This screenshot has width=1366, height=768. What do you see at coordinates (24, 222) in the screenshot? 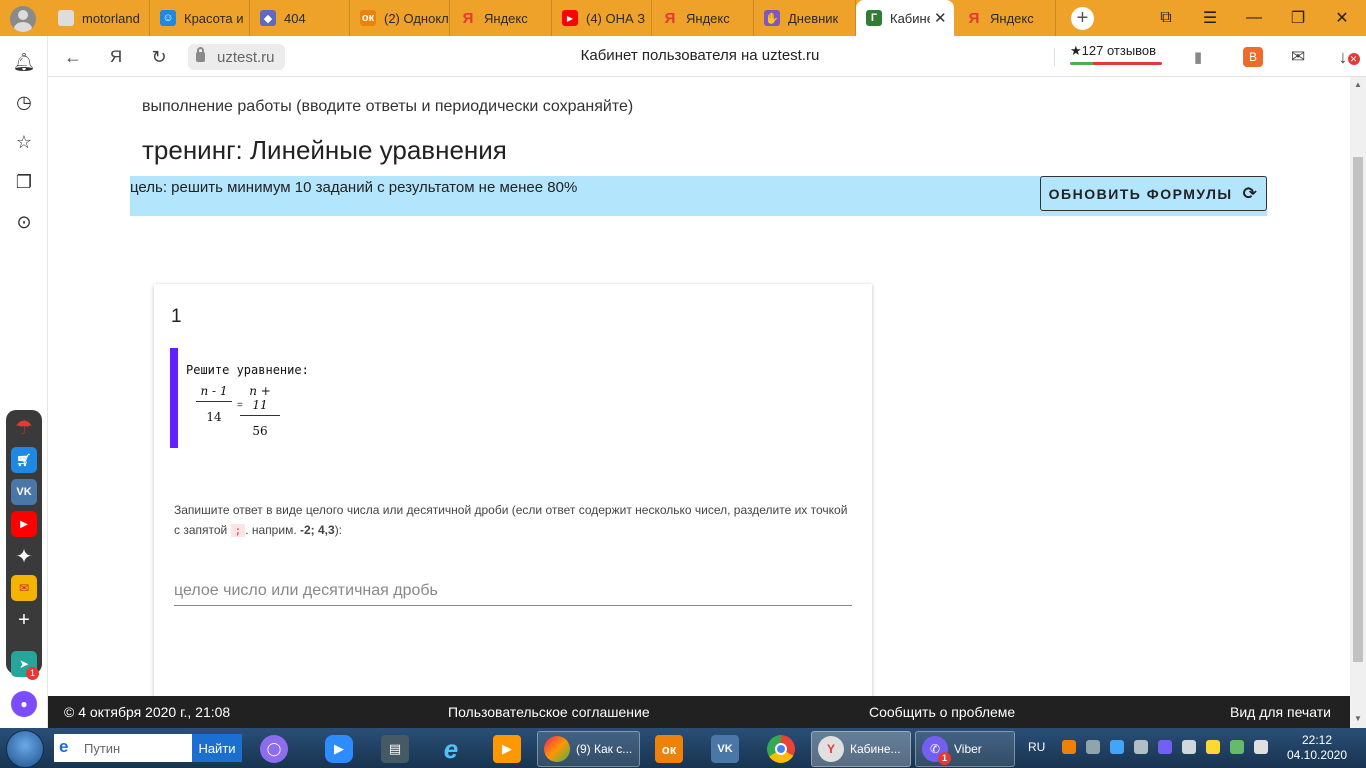
I see `play-circle-icon: ⊙` at bounding box center [24, 222].